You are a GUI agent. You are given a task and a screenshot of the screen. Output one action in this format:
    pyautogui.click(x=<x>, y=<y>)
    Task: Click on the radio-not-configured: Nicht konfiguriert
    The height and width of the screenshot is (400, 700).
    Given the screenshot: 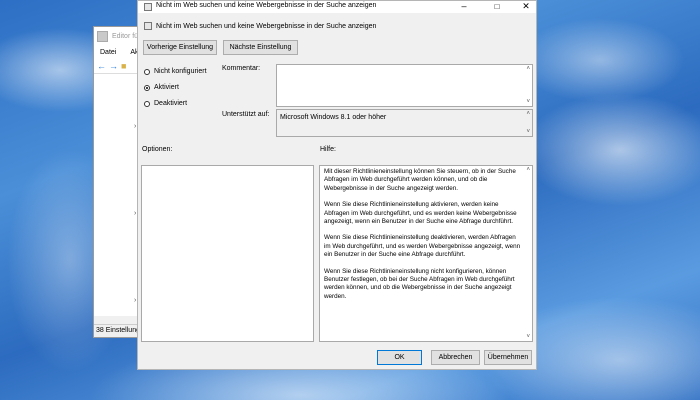 What is the action you would take?
    pyautogui.click(x=175, y=71)
    